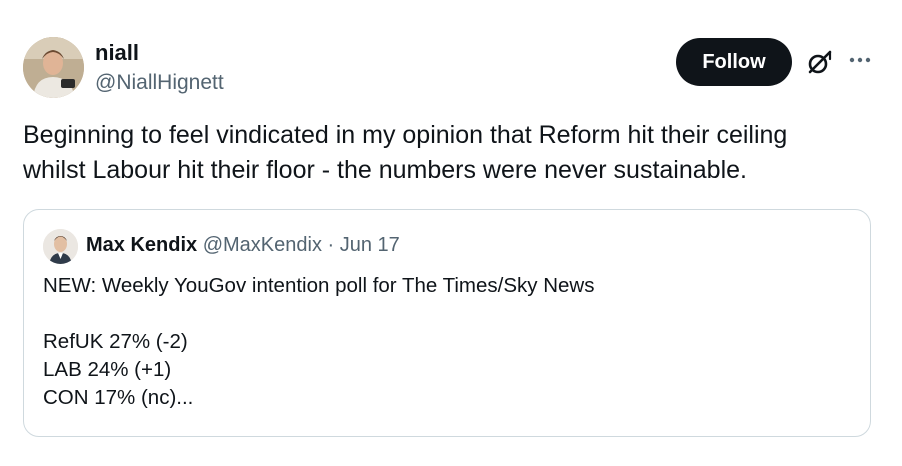  I want to click on author-avatar, so click(53, 67).